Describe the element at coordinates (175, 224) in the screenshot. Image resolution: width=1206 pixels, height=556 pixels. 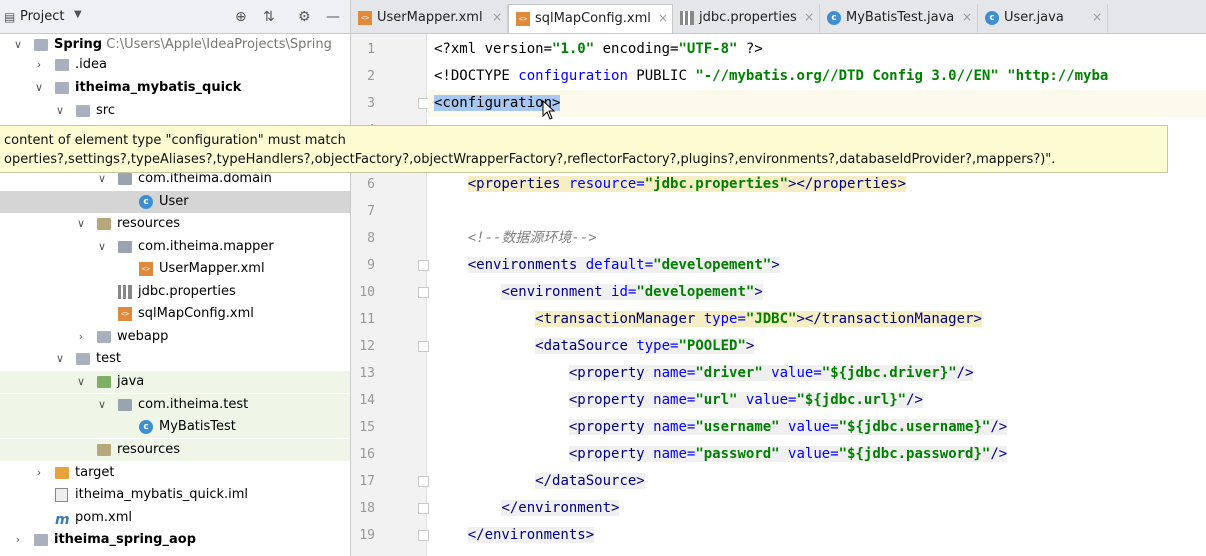
I see `tree-item: ∨ resources` at that location.